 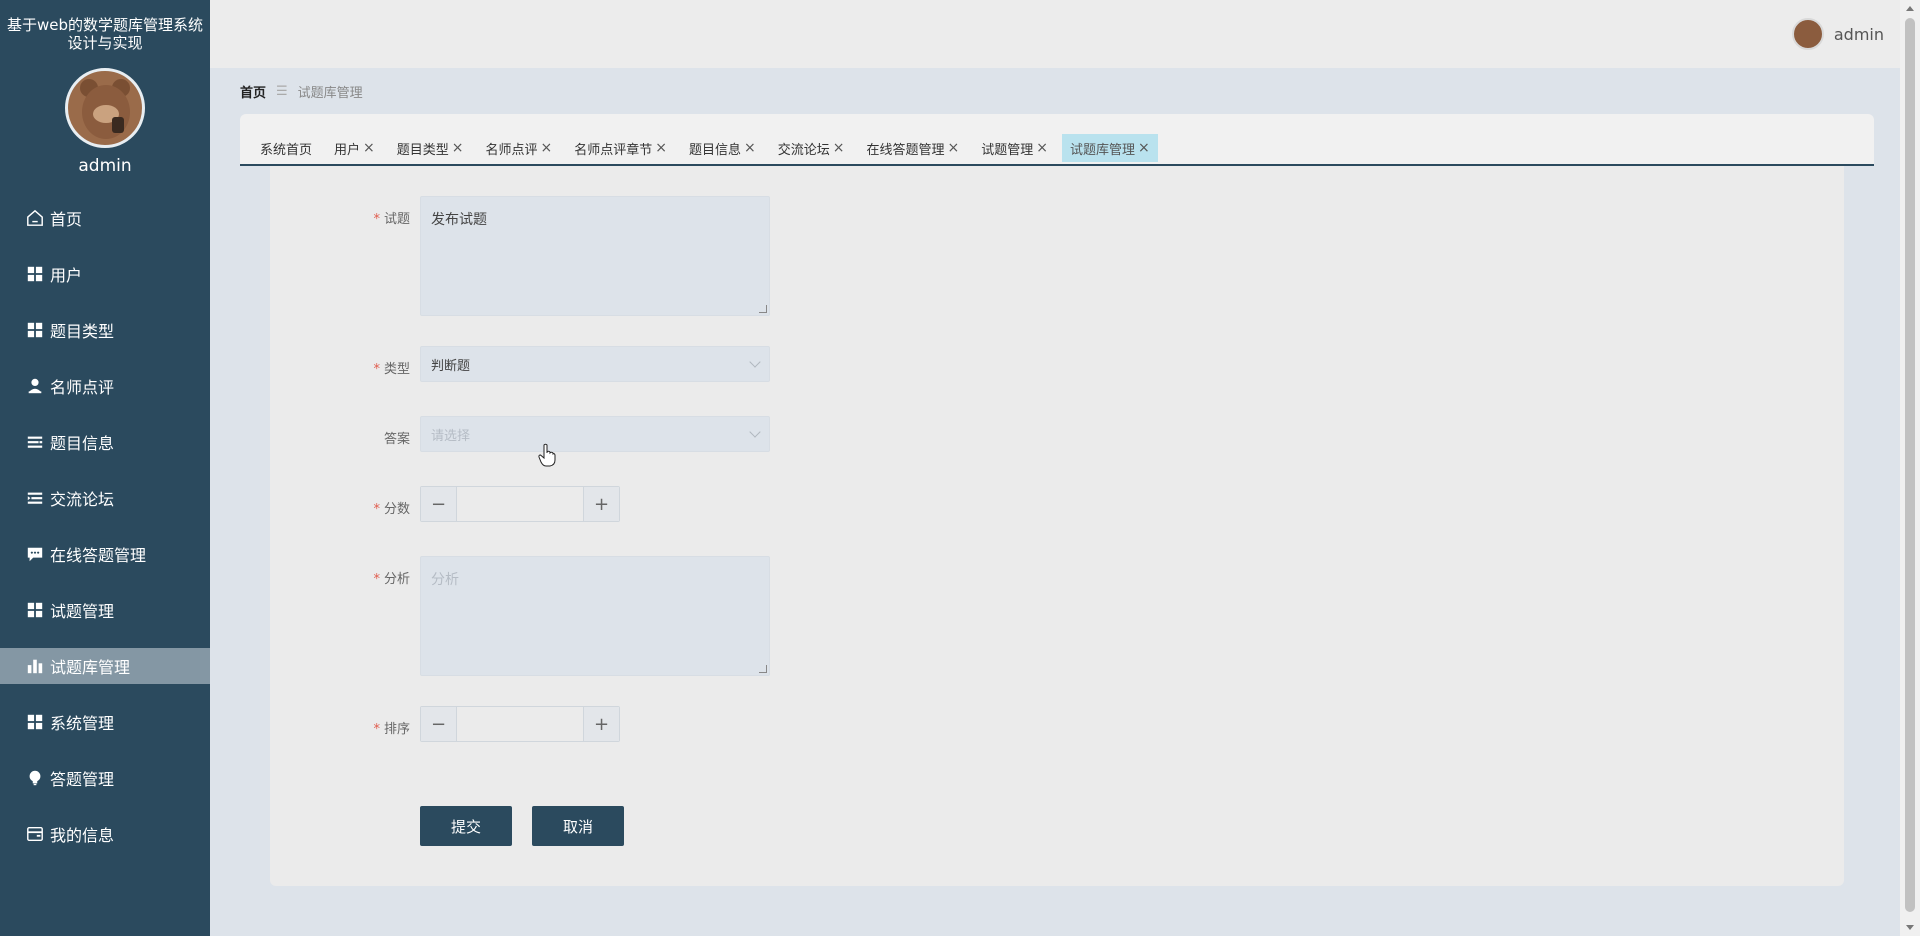 What do you see at coordinates (578, 826) in the screenshot?
I see `cancel-button: 取消` at bounding box center [578, 826].